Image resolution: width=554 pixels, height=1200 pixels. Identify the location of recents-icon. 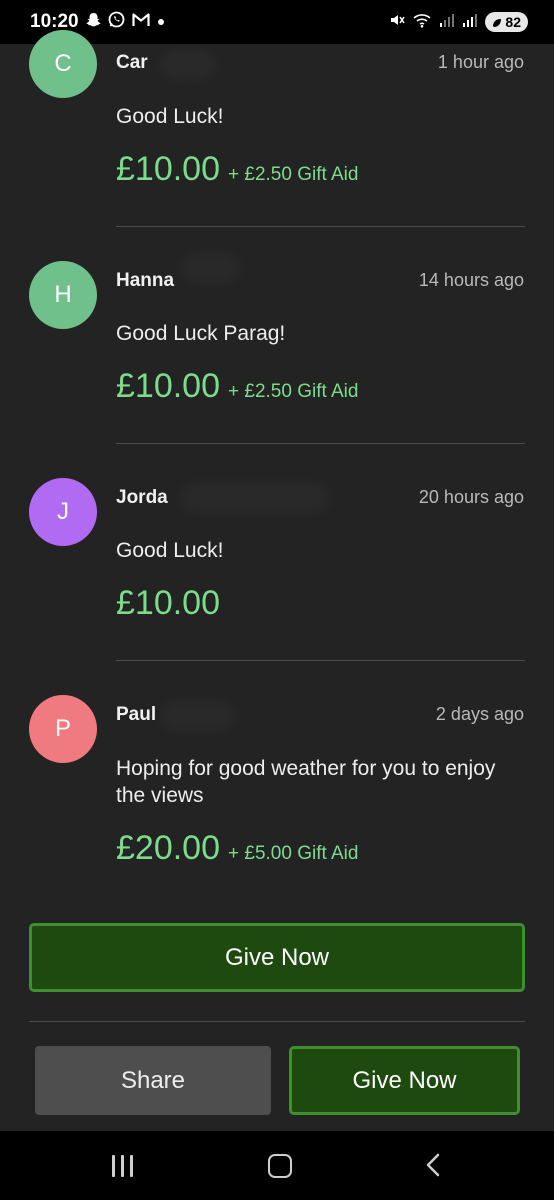
(125, 1166).